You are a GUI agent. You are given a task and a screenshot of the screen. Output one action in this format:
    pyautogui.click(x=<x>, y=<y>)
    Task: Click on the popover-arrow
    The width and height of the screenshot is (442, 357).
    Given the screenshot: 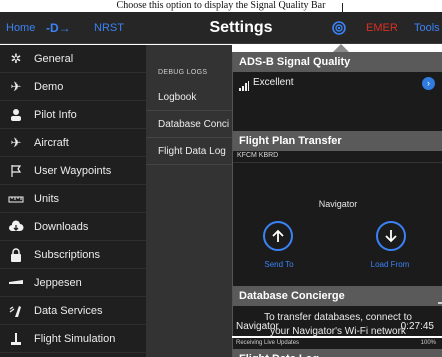 What is the action you would take?
    pyautogui.click(x=341, y=48)
    